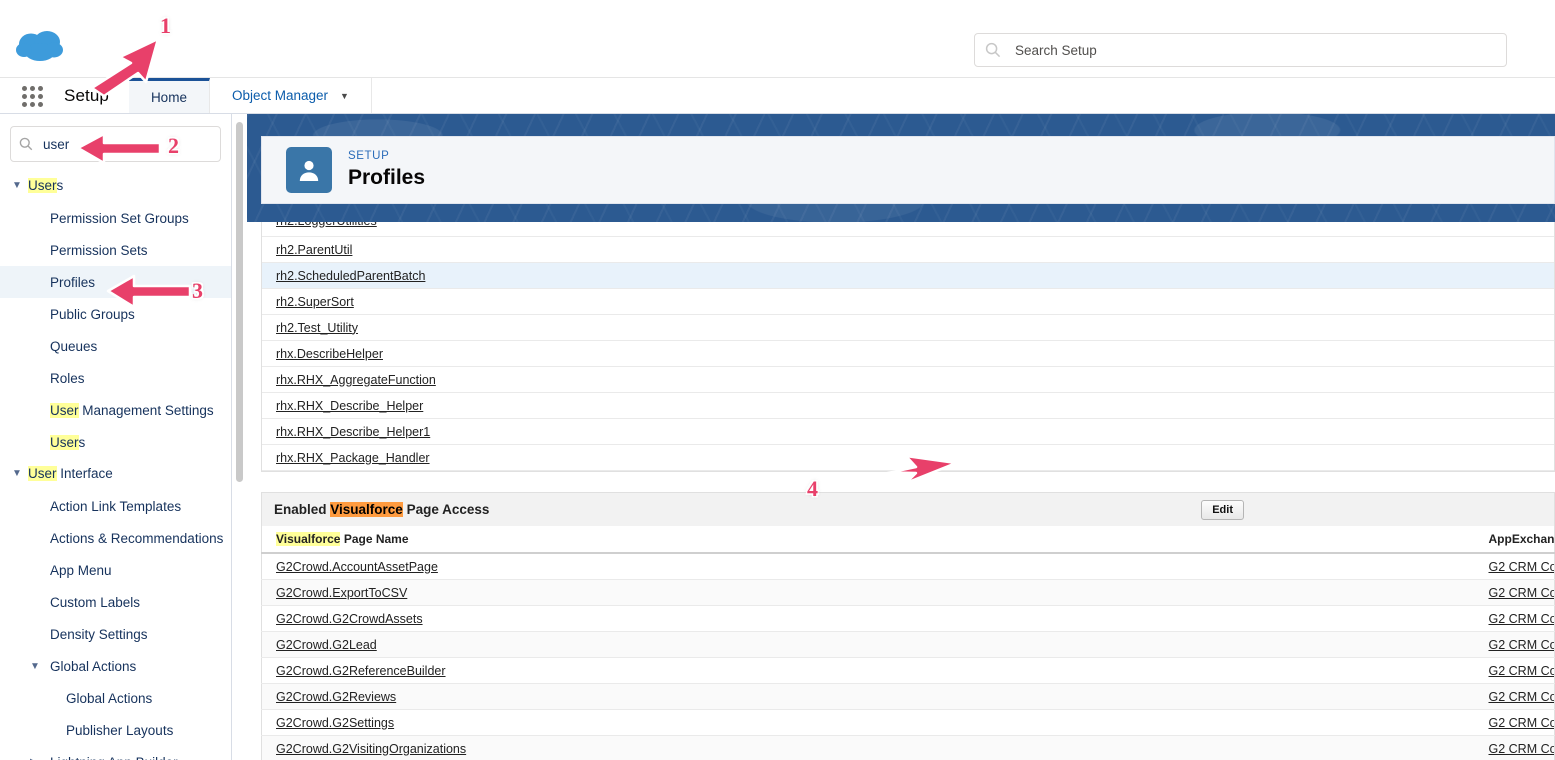 This screenshot has height=760, width=1555. I want to click on apex-class-link: rh2.Test_Utility, so click(317, 328).